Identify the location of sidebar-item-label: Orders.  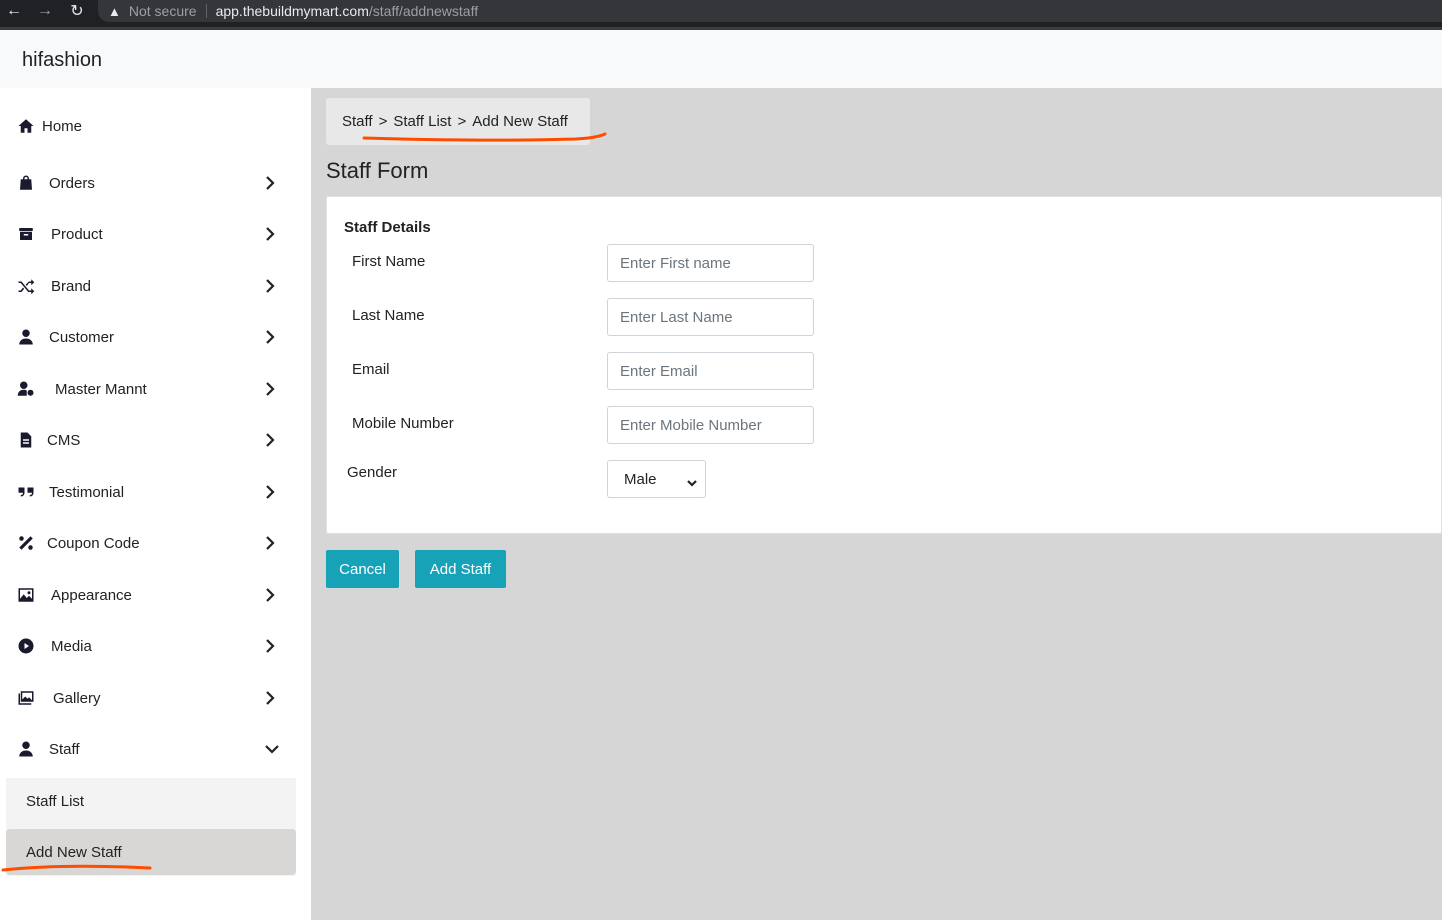
(72, 183).